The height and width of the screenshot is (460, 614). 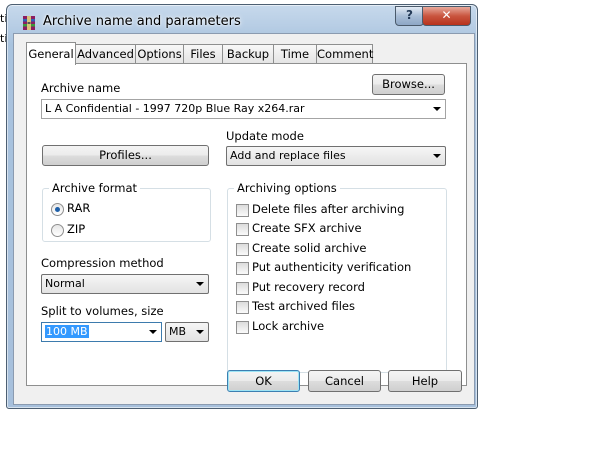 What do you see at coordinates (288, 326) in the screenshot?
I see `lock-archive-label: Lock archive` at bounding box center [288, 326].